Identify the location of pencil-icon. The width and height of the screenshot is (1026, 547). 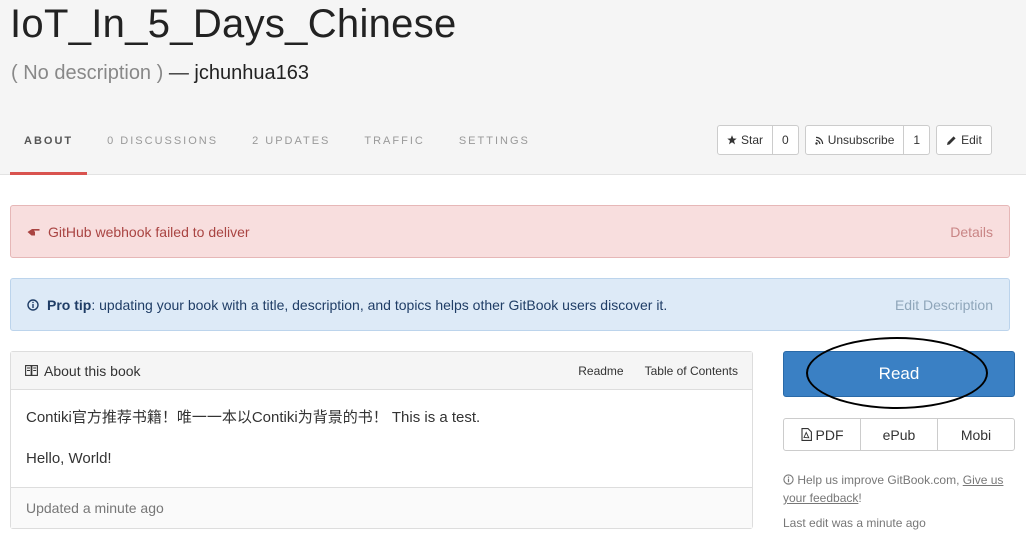
(951, 140).